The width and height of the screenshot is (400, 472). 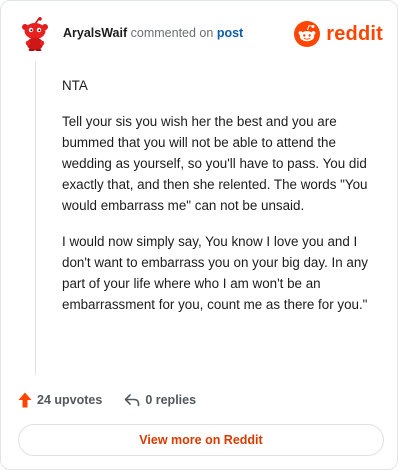 What do you see at coordinates (230, 33) in the screenshot?
I see `post-link: post` at bounding box center [230, 33].